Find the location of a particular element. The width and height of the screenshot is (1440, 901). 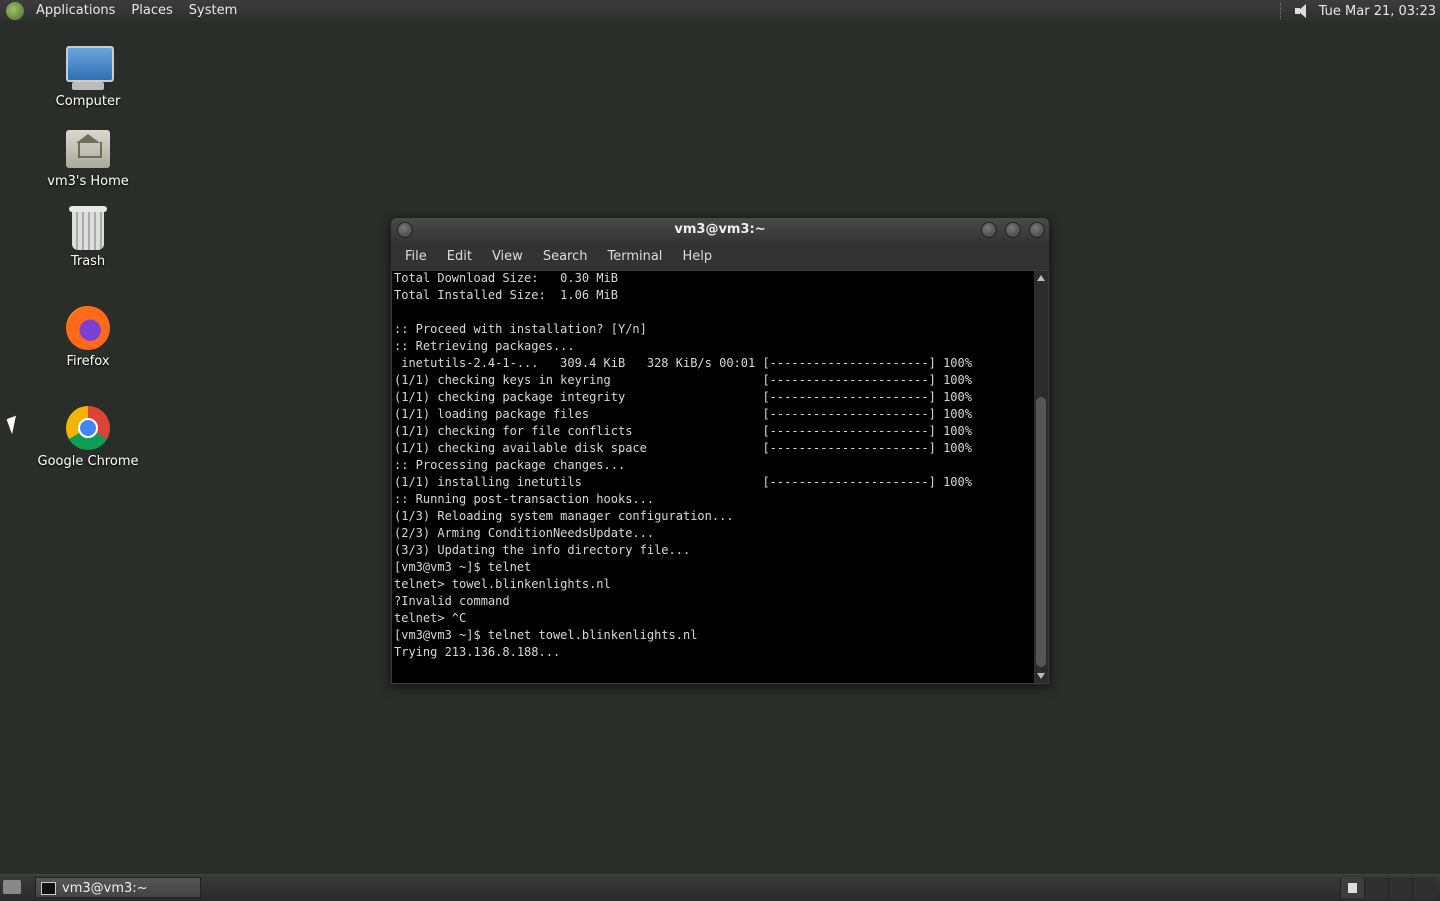

desktop-icon-label: vm3's Home is located at coordinates (88, 181).